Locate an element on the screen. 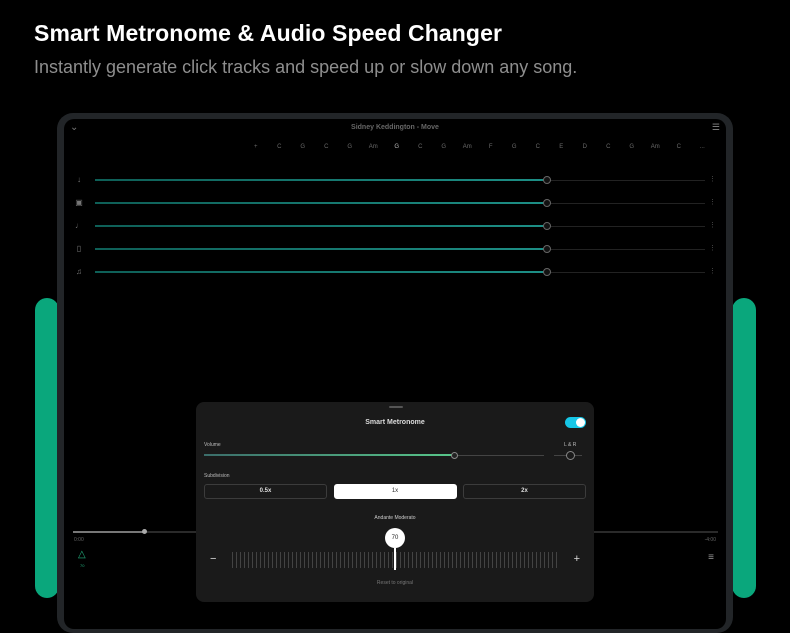  subdivision-selector: 0.5x 1x 2x is located at coordinates (395, 492).